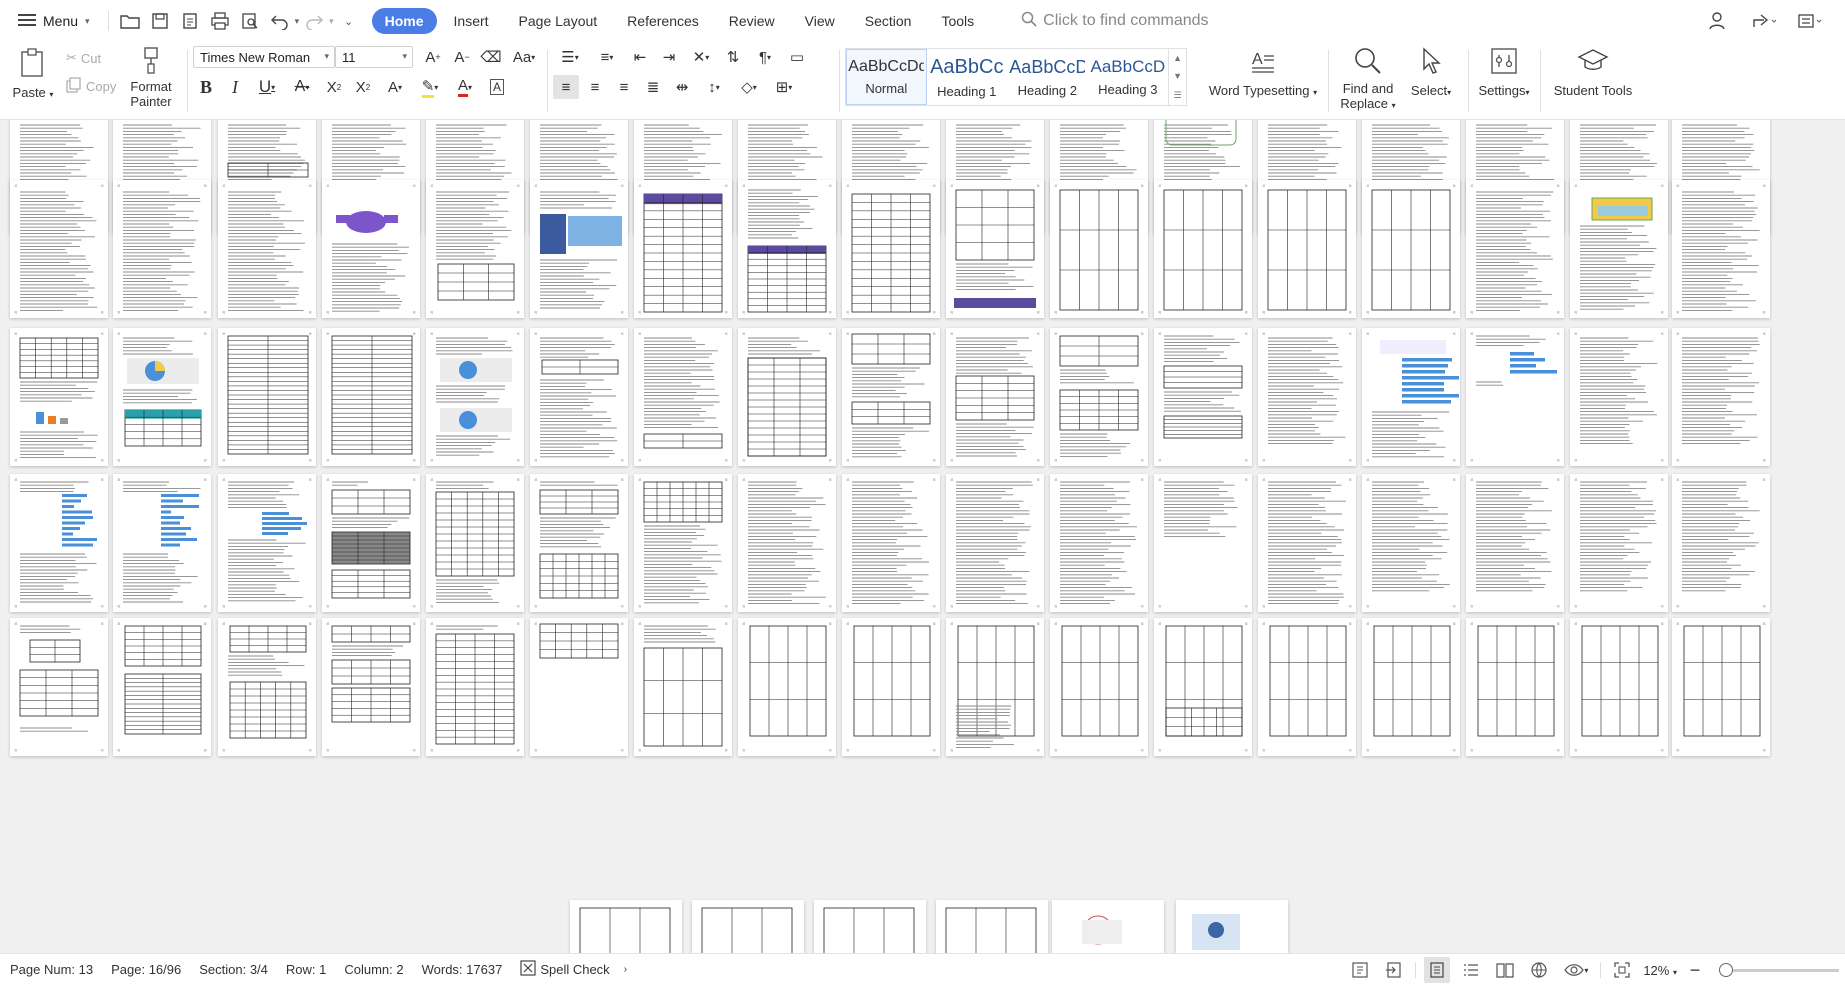  What do you see at coordinates (682, 87) in the screenshot?
I see `distributed-icon: ⇹` at bounding box center [682, 87].